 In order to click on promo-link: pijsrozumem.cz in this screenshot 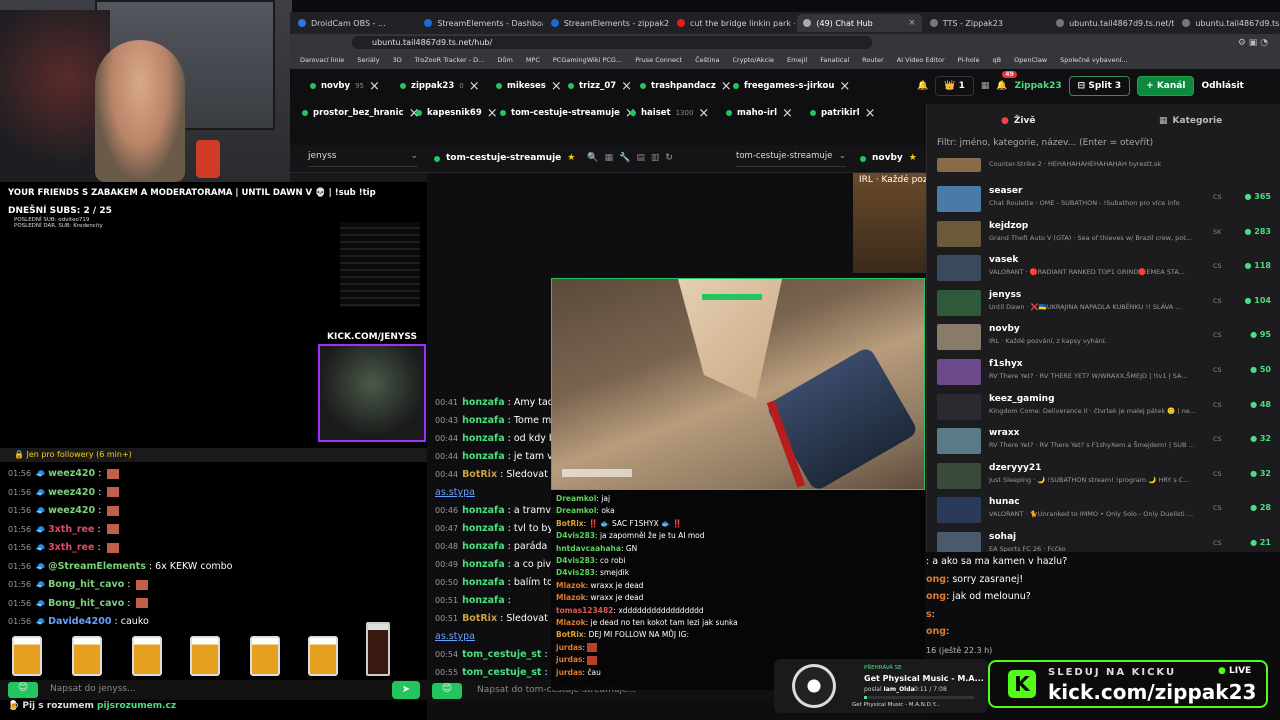, I will do `click(136, 706)`.